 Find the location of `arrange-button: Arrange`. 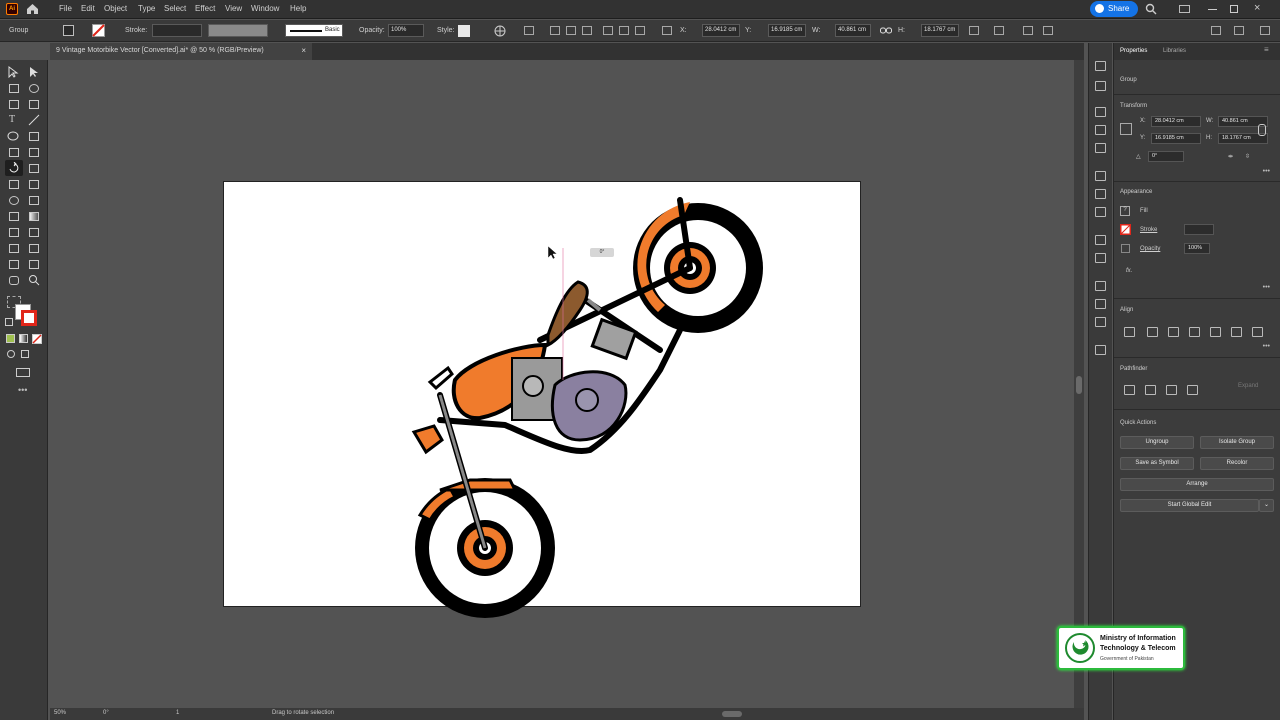

arrange-button: Arrange is located at coordinates (1197, 484).